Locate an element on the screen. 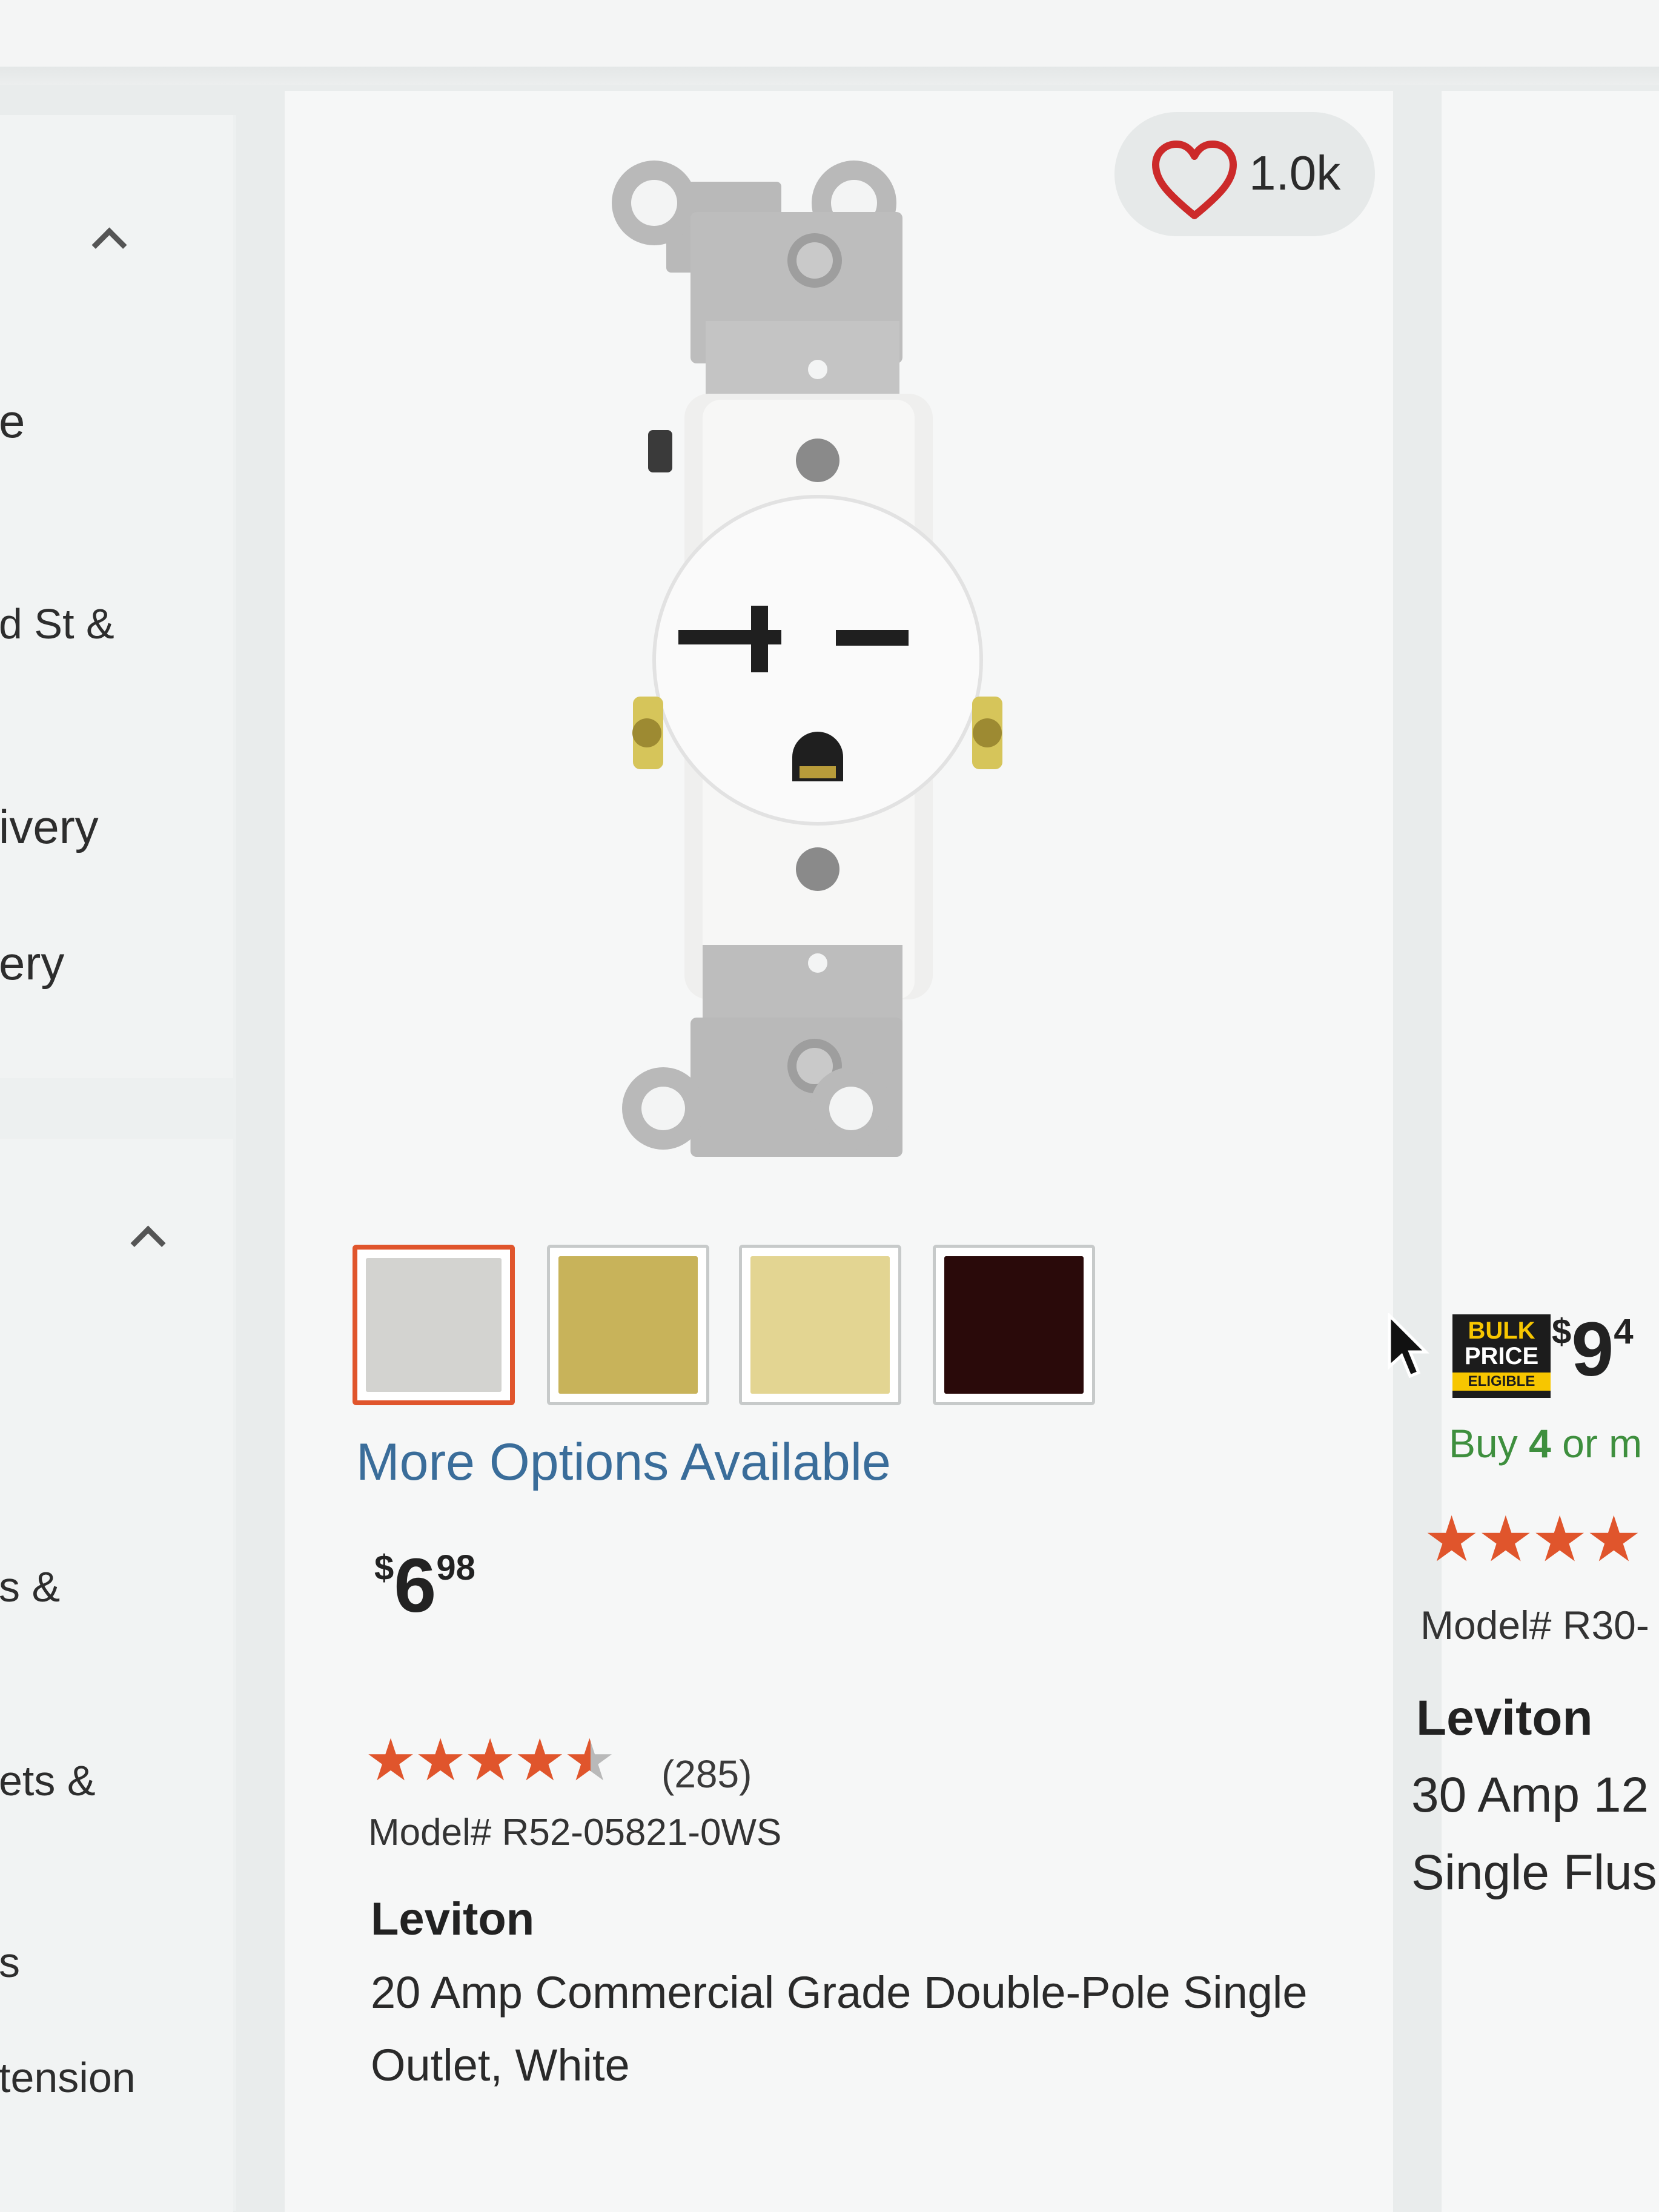 The width and height of the screenshot is (1659, 2212). badge-line: PRICE is located at coordinates (1502, 1356).